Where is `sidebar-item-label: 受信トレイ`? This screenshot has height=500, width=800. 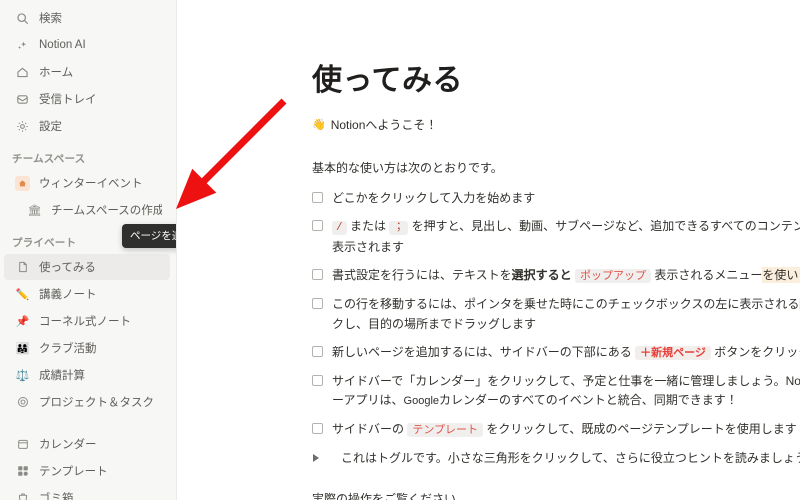
sidebar-item-label: 受信トレイ is located at coordinates (68, 100).